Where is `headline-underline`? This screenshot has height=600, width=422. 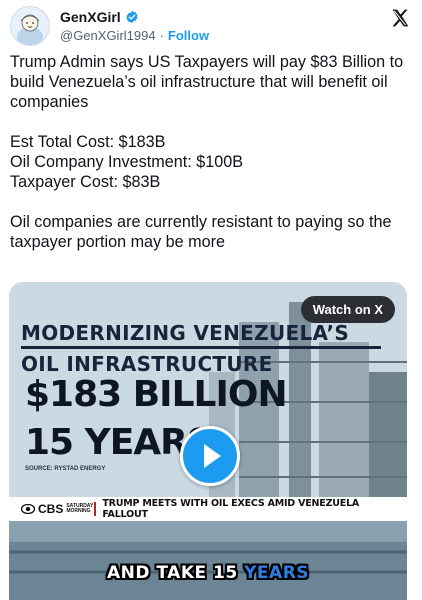
headline-underline is located at coordinates (201, 347).